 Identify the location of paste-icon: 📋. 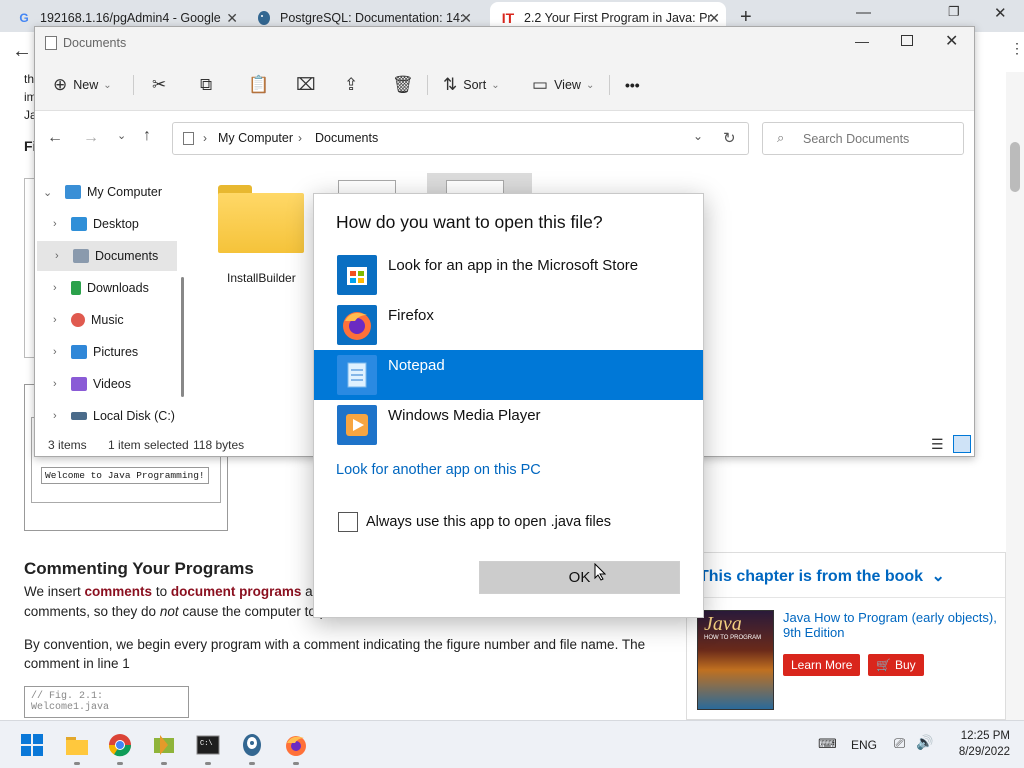
(258, 85).